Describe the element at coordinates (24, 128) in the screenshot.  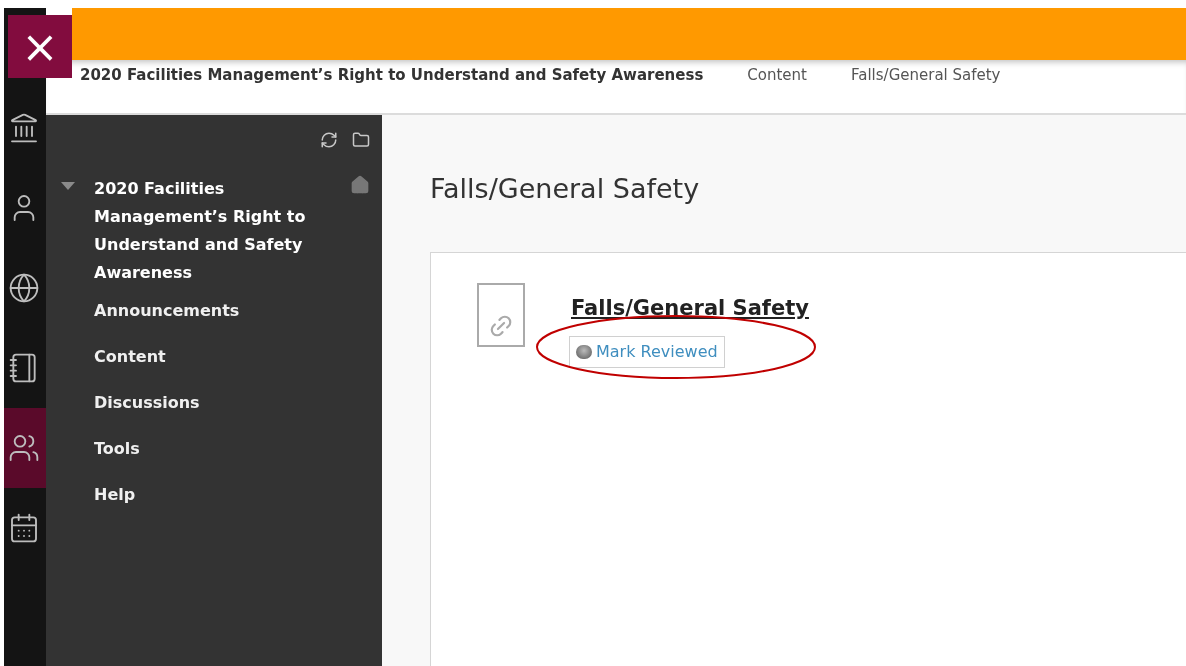
I see `institution-icon` at that location.